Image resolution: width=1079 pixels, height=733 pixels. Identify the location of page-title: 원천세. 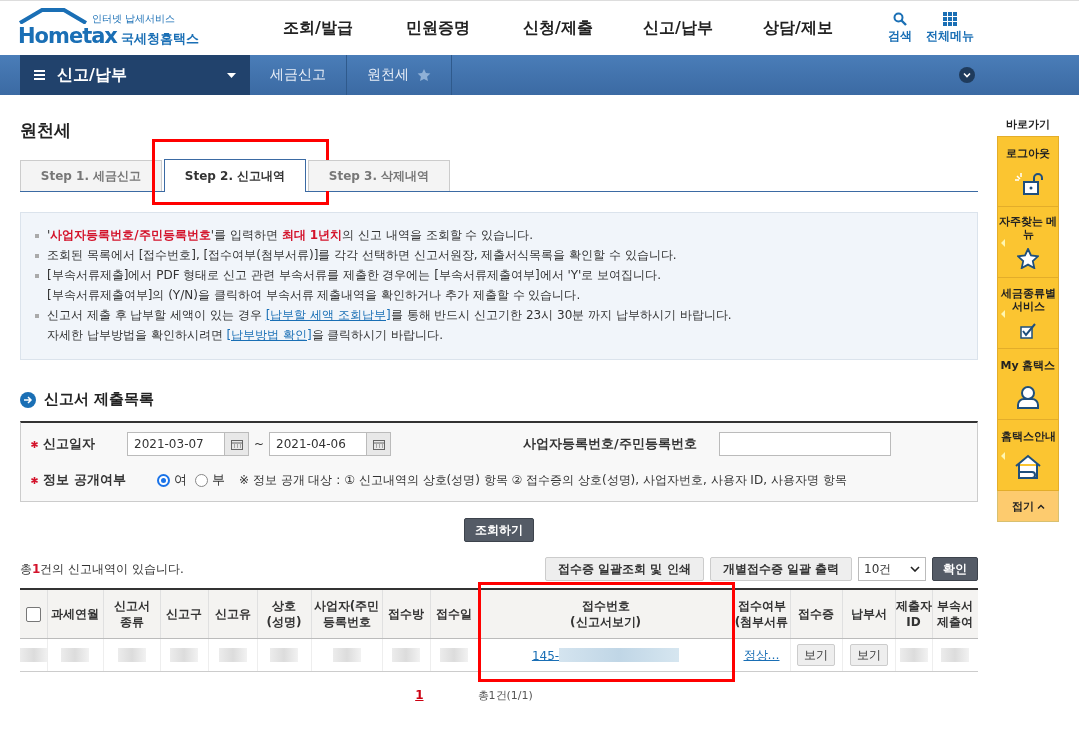
(46, 130).